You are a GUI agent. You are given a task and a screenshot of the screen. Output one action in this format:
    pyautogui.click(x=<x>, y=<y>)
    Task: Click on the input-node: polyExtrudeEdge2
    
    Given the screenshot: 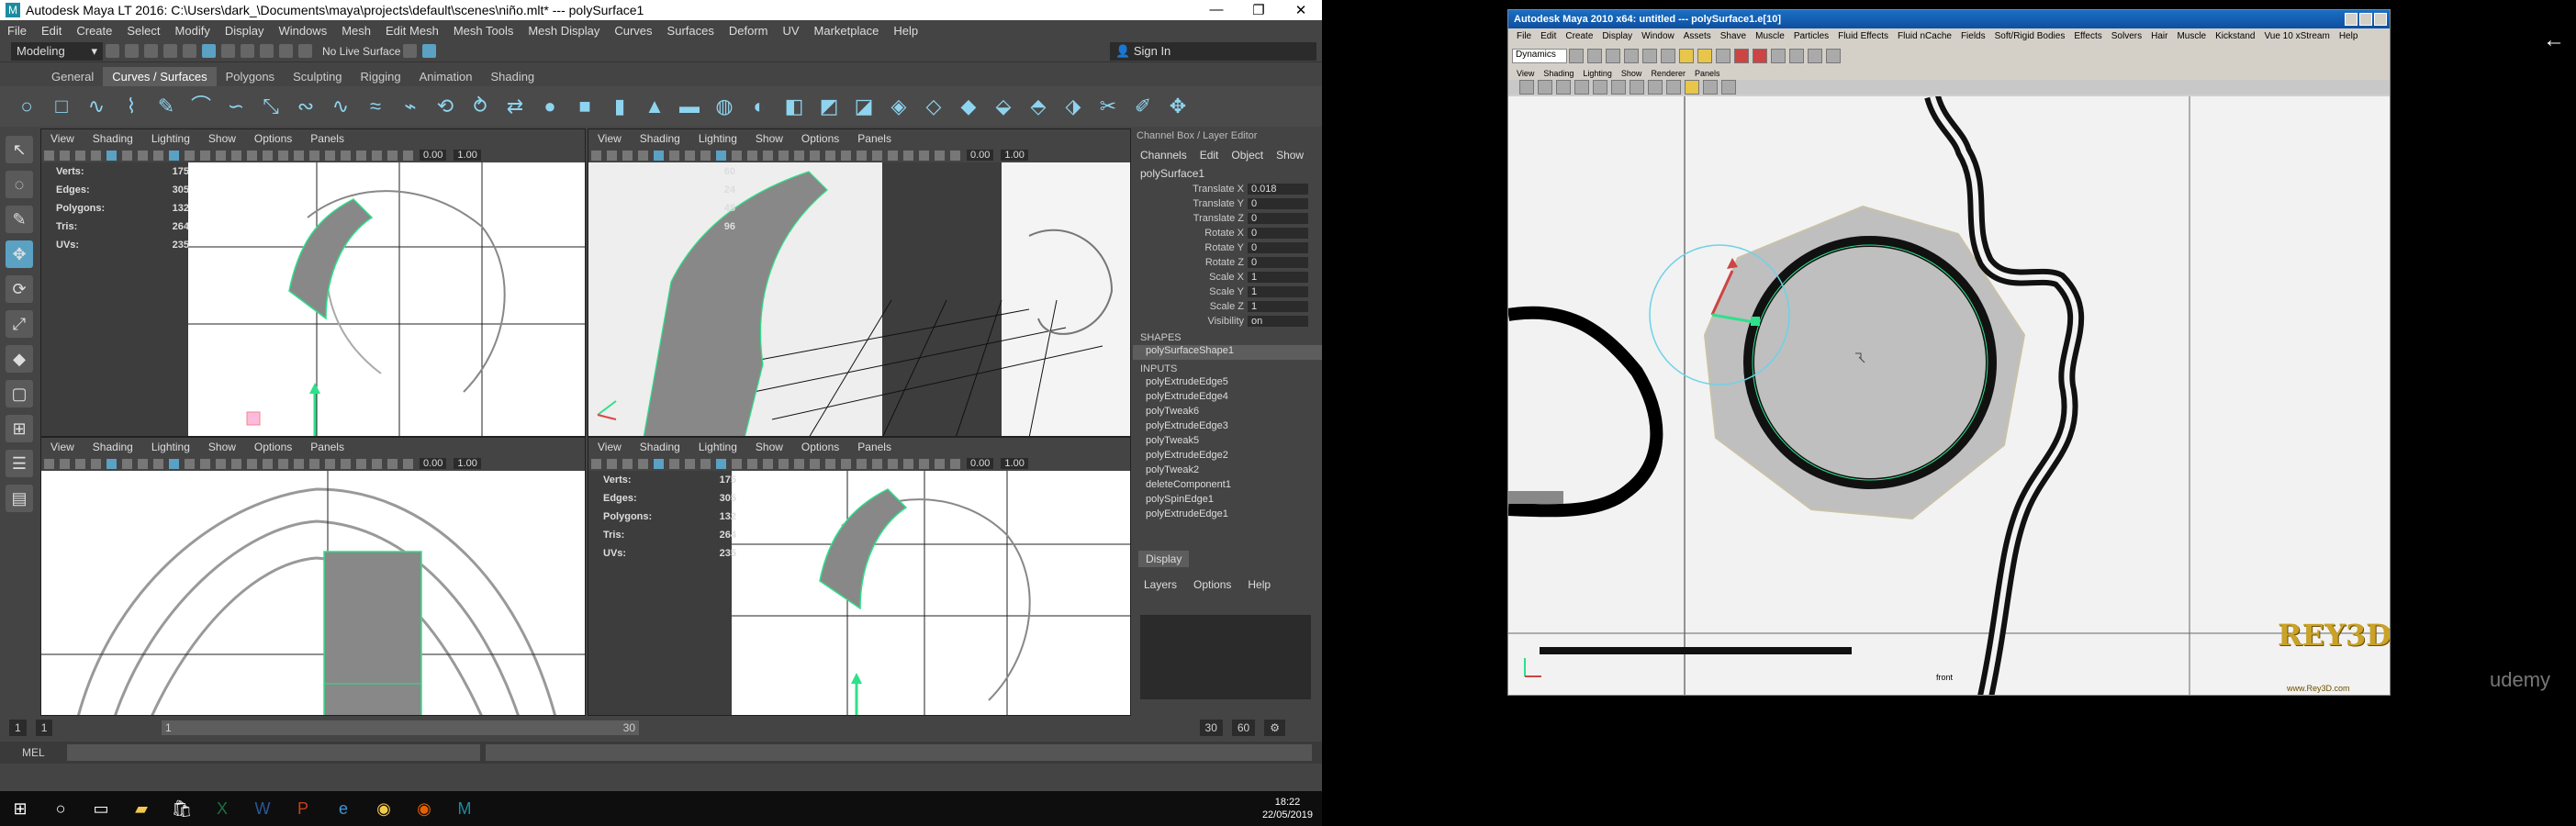 What is the action you would take?
    pyautogui.click(x=1227, y=457)
    